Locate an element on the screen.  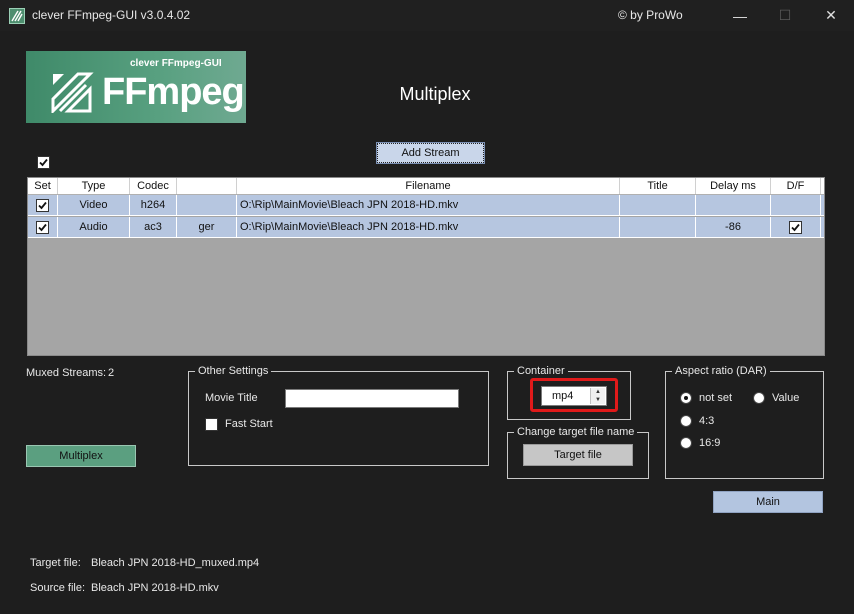
row-df-checkbox is located at coordinates (795, 227).